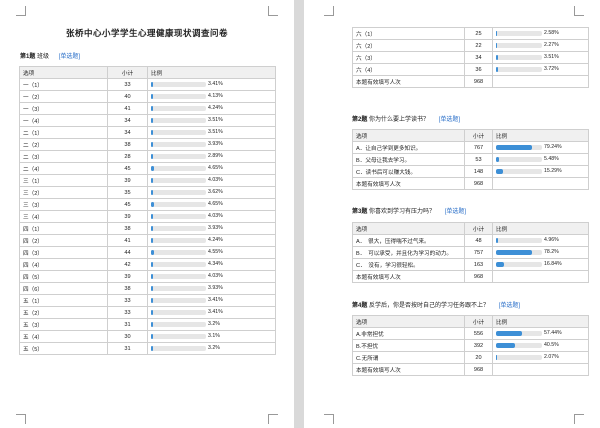 The height and width of the screenshot is (428, 600). I want to click on option-count: 35, so click(127, 192).